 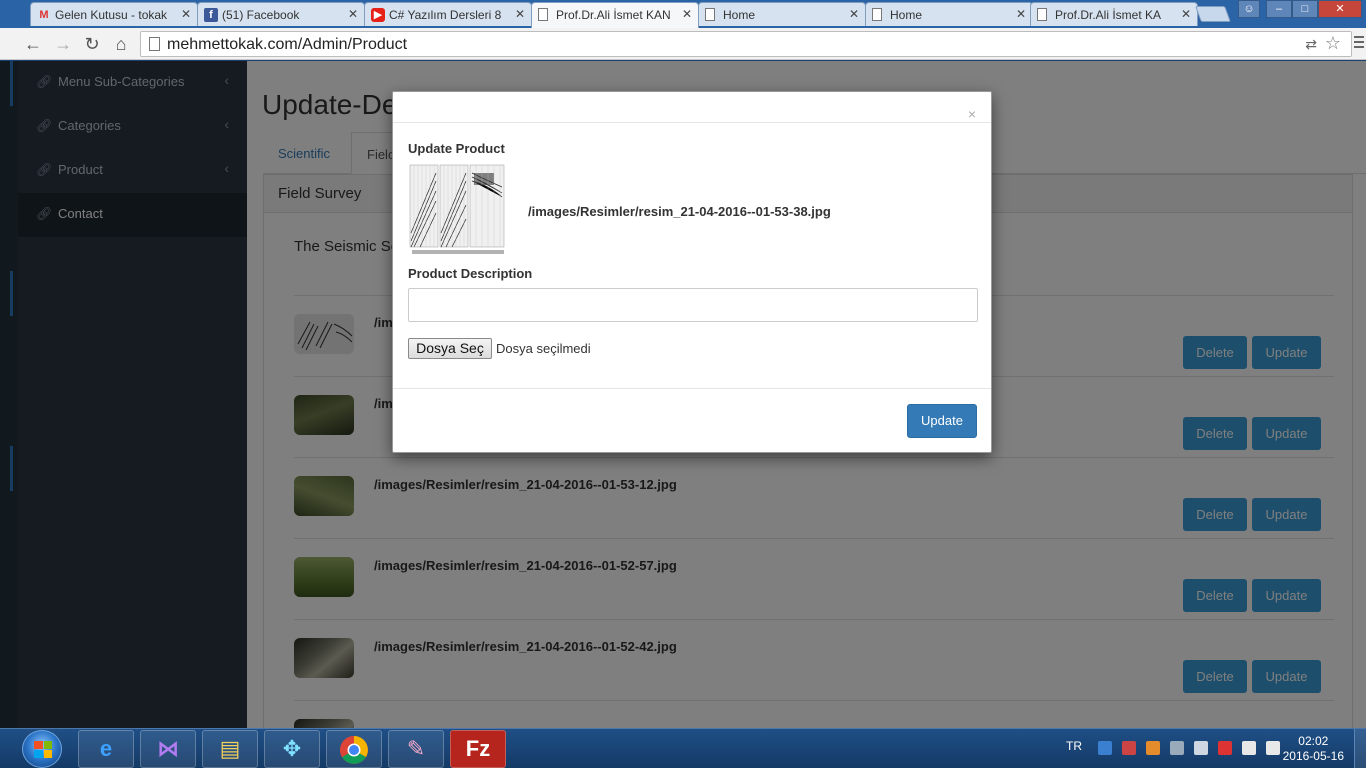 I want to click on browser-tab-home: Home ✕, so click(x=782, y=14).